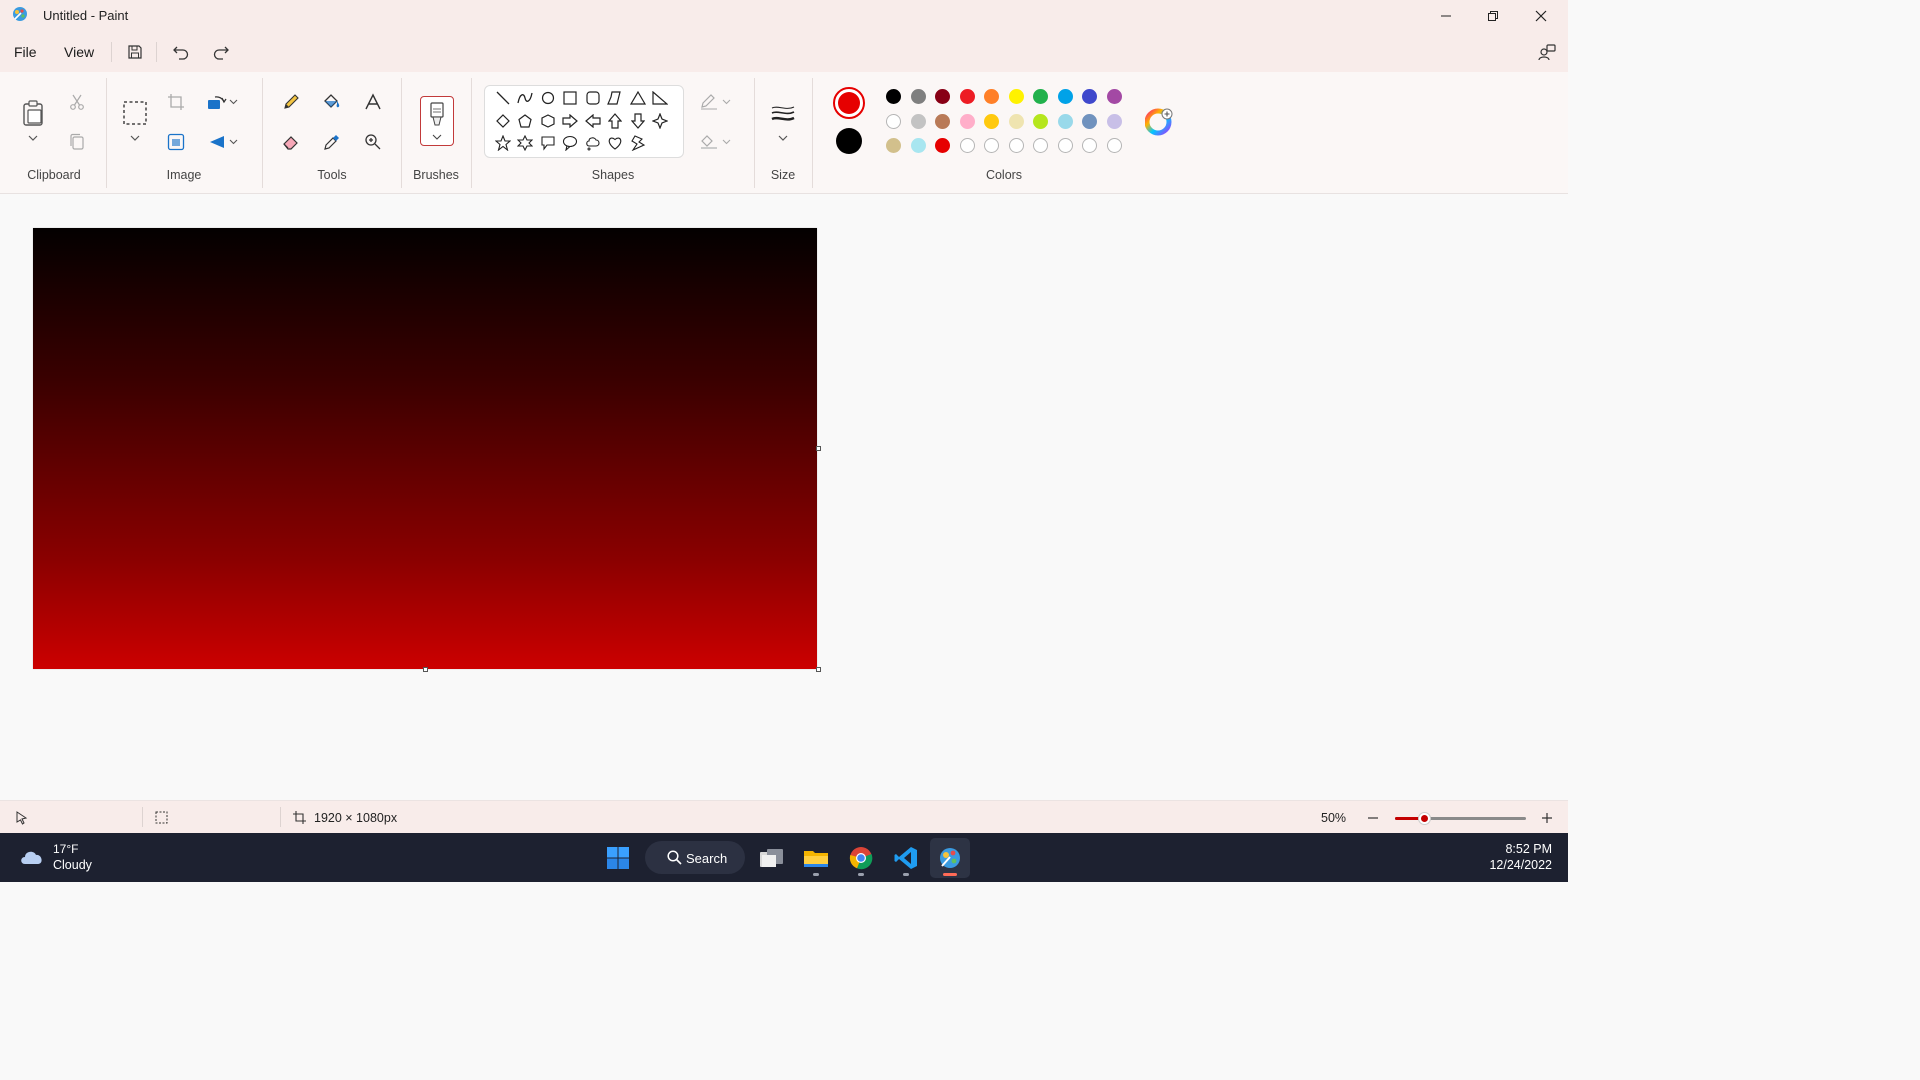 This screenshot has height=1080, width=1920. Describe the element at coordinates (1333, 818) in the screenshot. I see `zoom-percentage: 50%` at that location.